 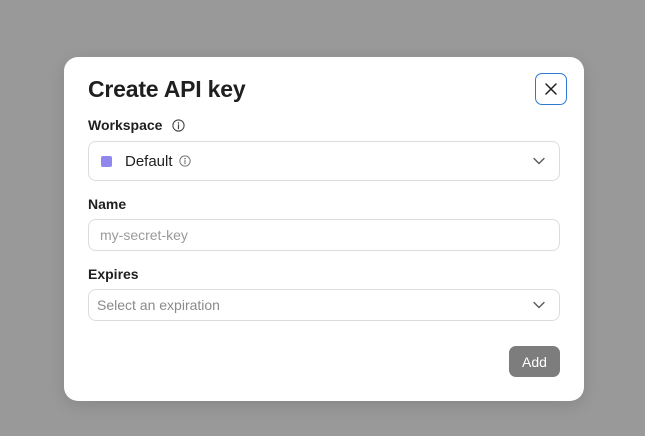 I want to click on close-icon, so click(x=551, y=89).